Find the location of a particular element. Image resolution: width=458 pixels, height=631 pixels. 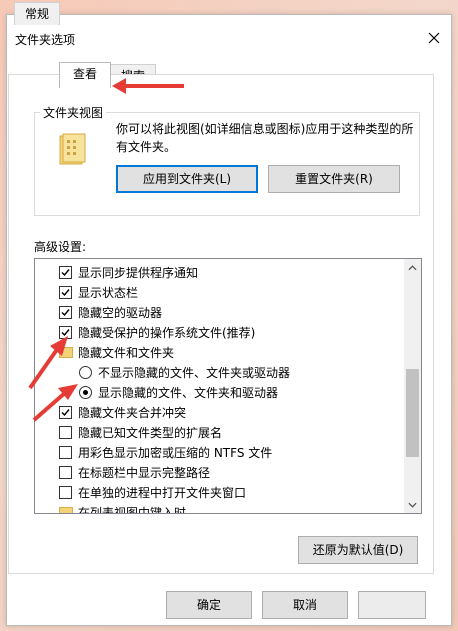

setting-row: 显示状态栏 is located at coordinates (215, 293).